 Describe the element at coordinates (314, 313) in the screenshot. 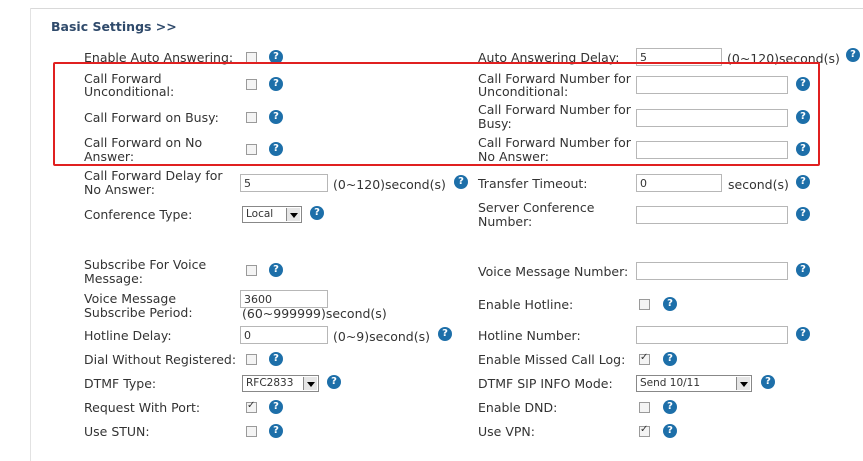

I see `vm-subscribe-period-unit: (60~999999)second(s)` at that location.